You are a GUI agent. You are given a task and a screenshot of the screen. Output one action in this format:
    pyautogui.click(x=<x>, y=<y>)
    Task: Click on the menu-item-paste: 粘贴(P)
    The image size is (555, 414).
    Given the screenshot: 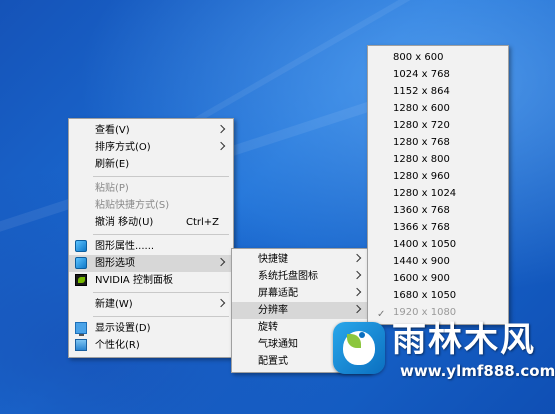 What is the action you would take?
    pyautogui.click(x=151, y=188)
    